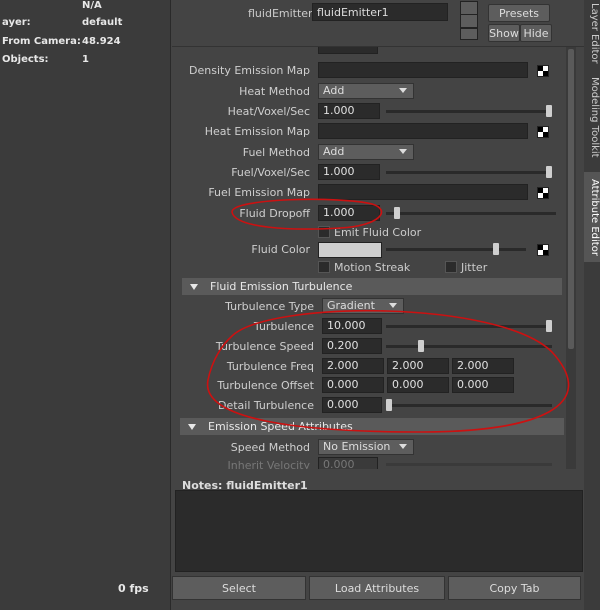 The height and width of the screenshot is (610, 600). Describe the element at coordinates (388, 371) in the screenshot. I see `annotation-circle-turbulence` at that location.